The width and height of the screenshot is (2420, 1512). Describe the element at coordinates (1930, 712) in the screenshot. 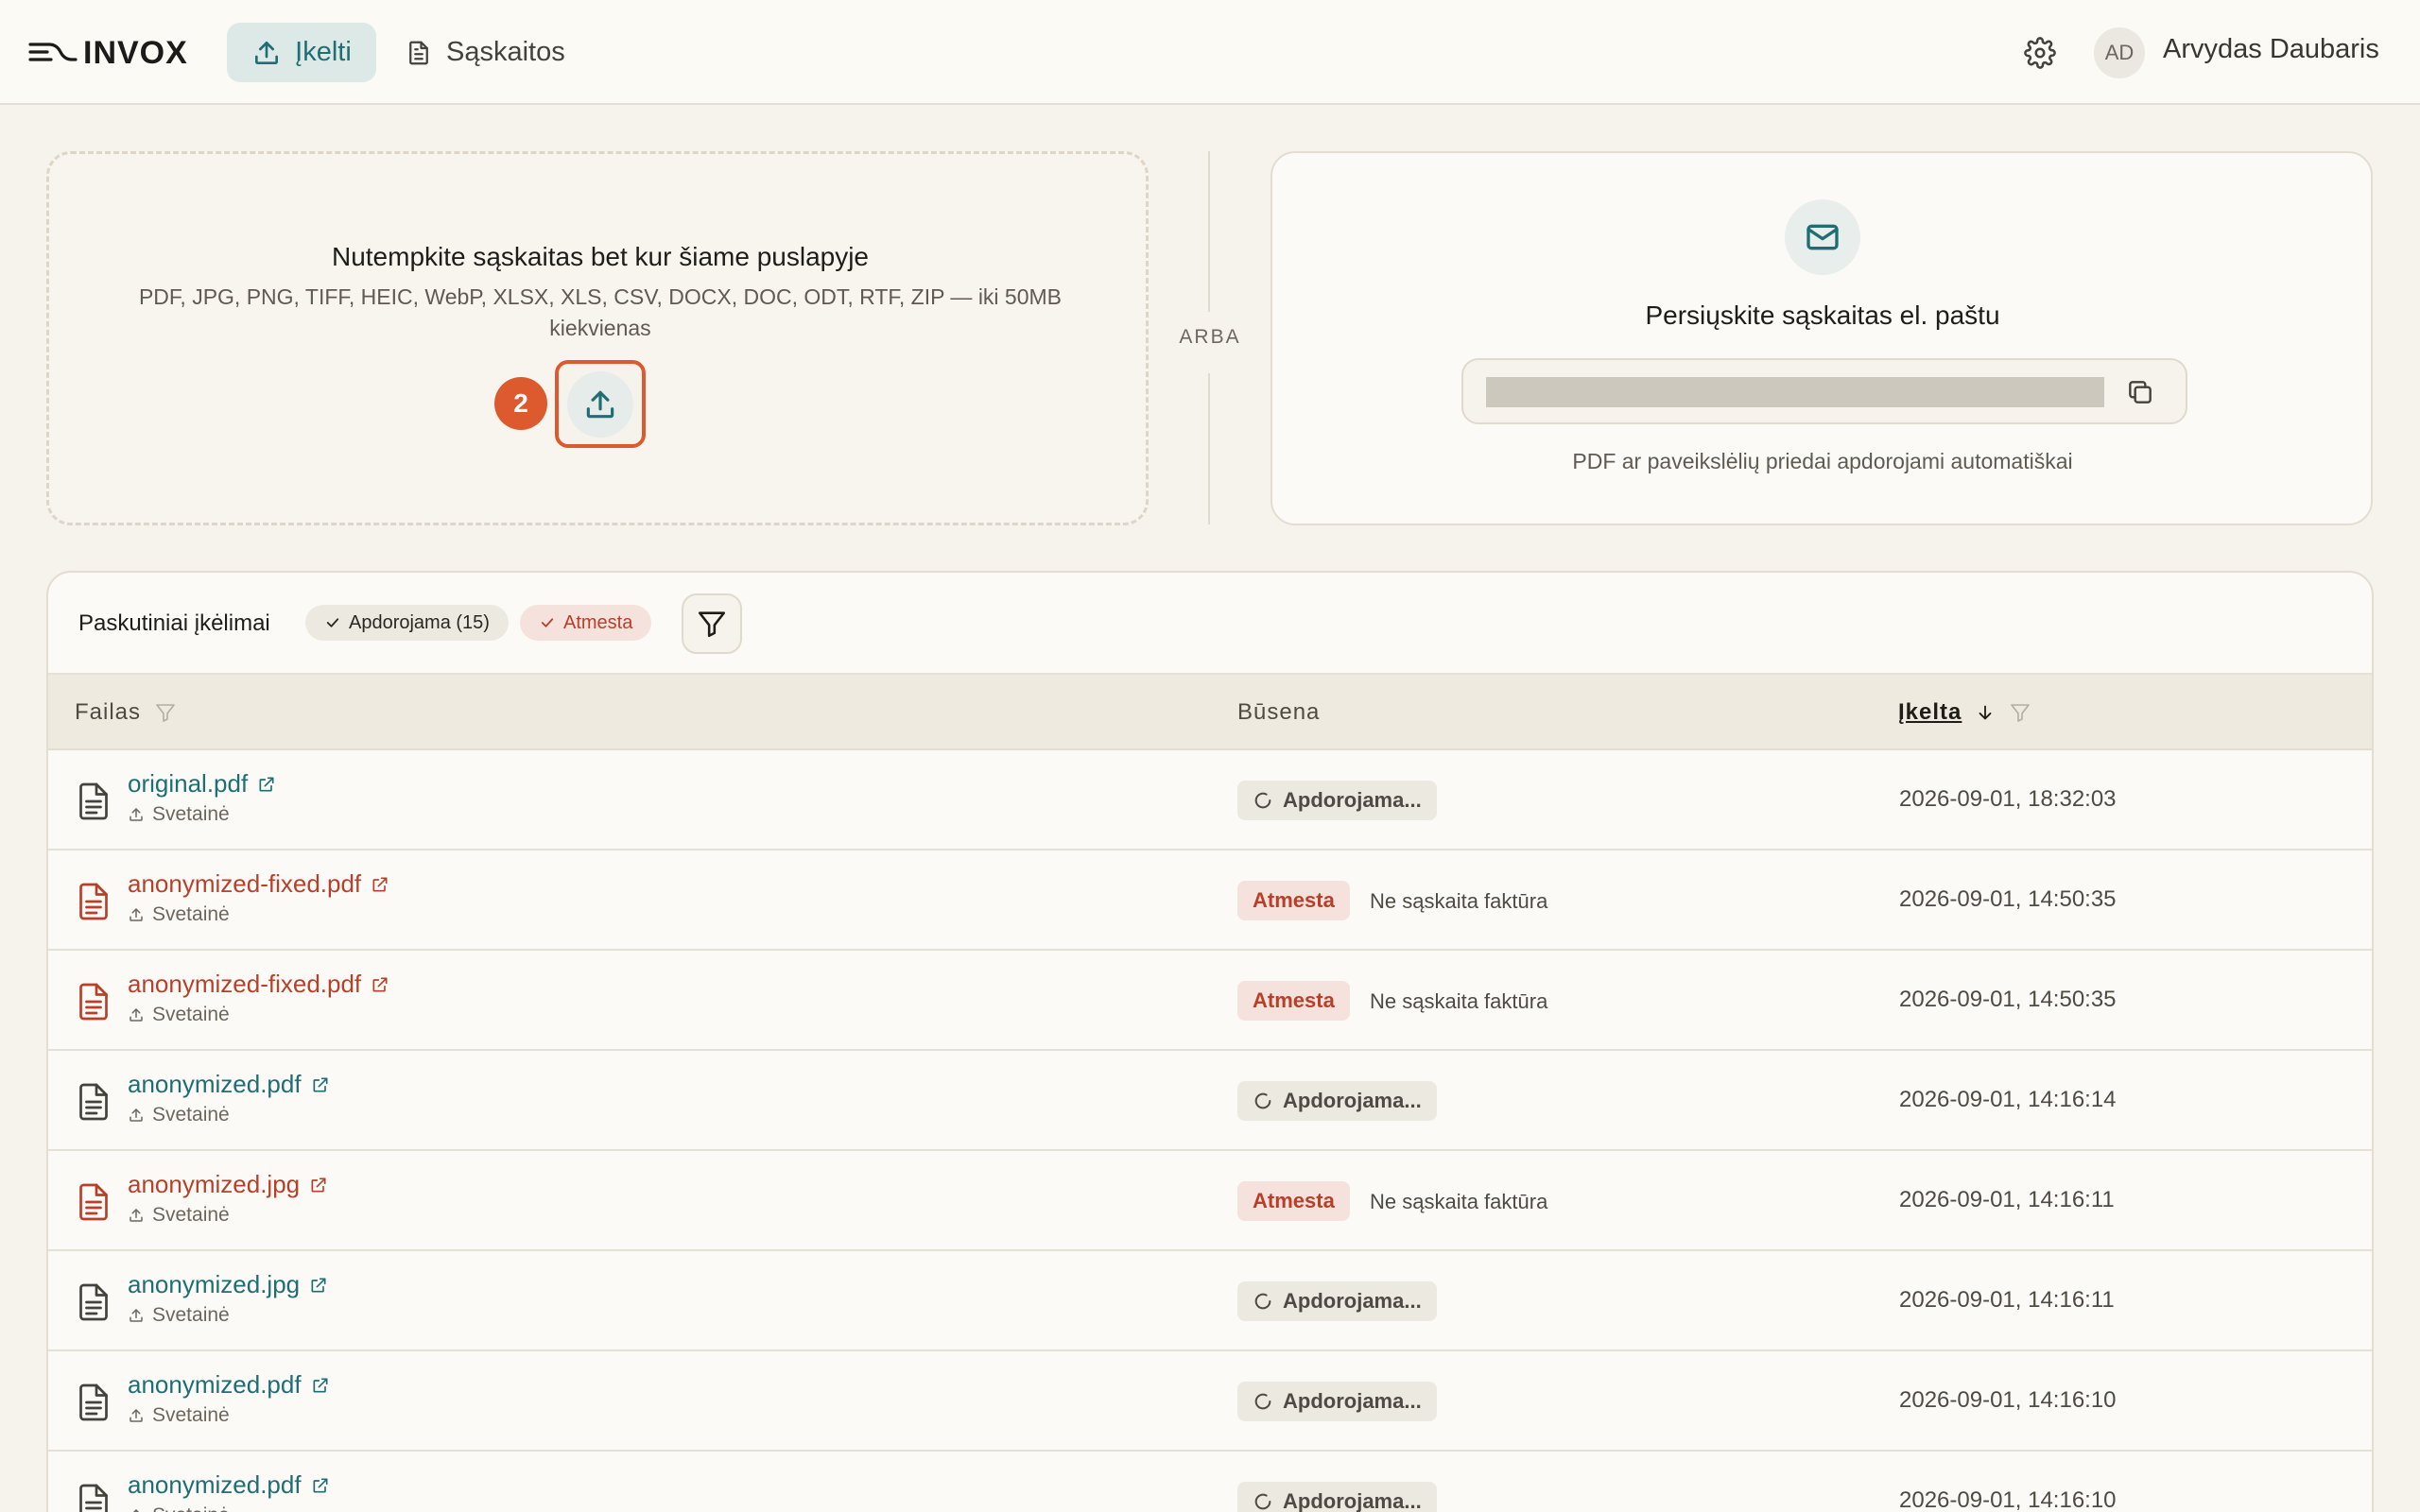

I see `column-header-label: Įkelta` at that location.